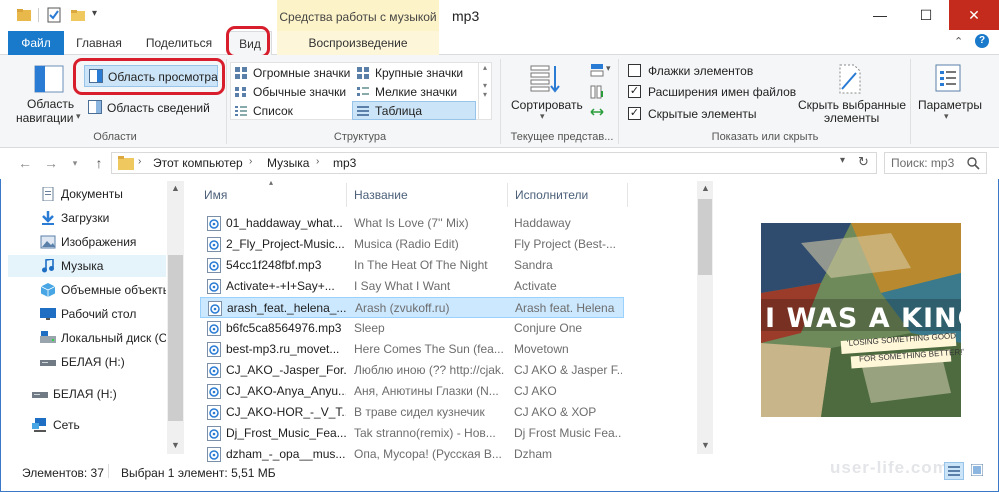 The width and height of the screenshot is (999, 492). I want to click on small-icons-label: Мелкие значки, so click(416, 92).